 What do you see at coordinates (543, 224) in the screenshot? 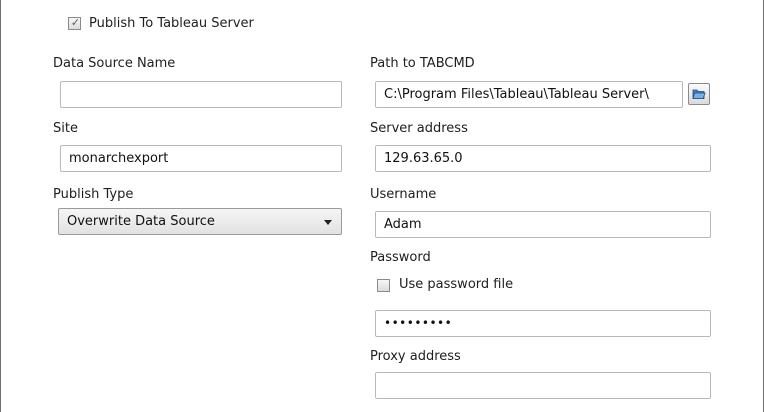
I see `username-input: Adam` at bounding box center [543, 224].